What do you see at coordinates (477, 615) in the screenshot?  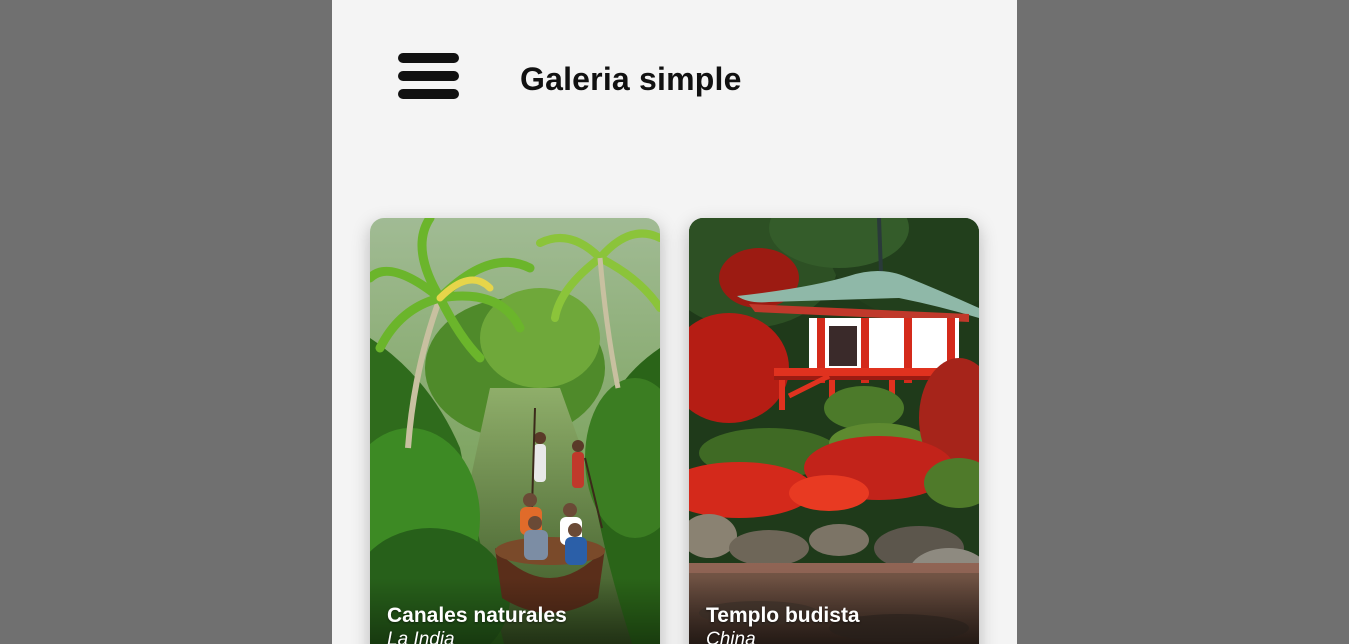 I see `card-title: Canales naturales` at bounding box center [477, 615].